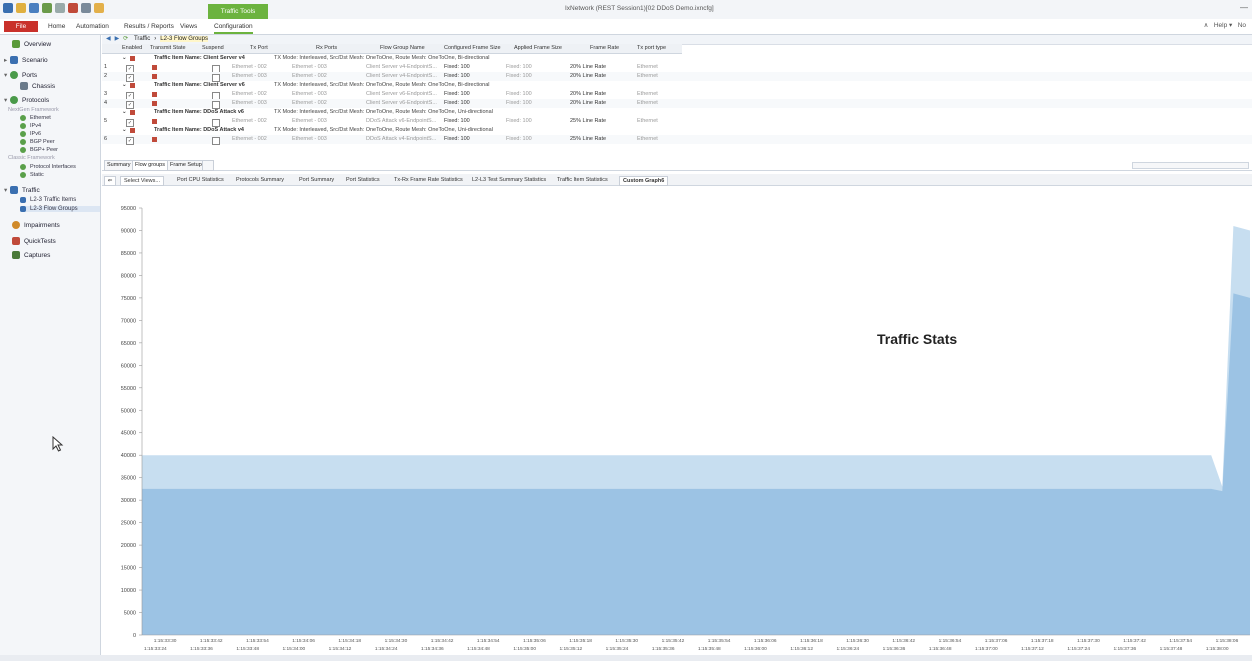 This screenshot has width=1252, height=661. I want to click on layout-icon, so click(99, 8).